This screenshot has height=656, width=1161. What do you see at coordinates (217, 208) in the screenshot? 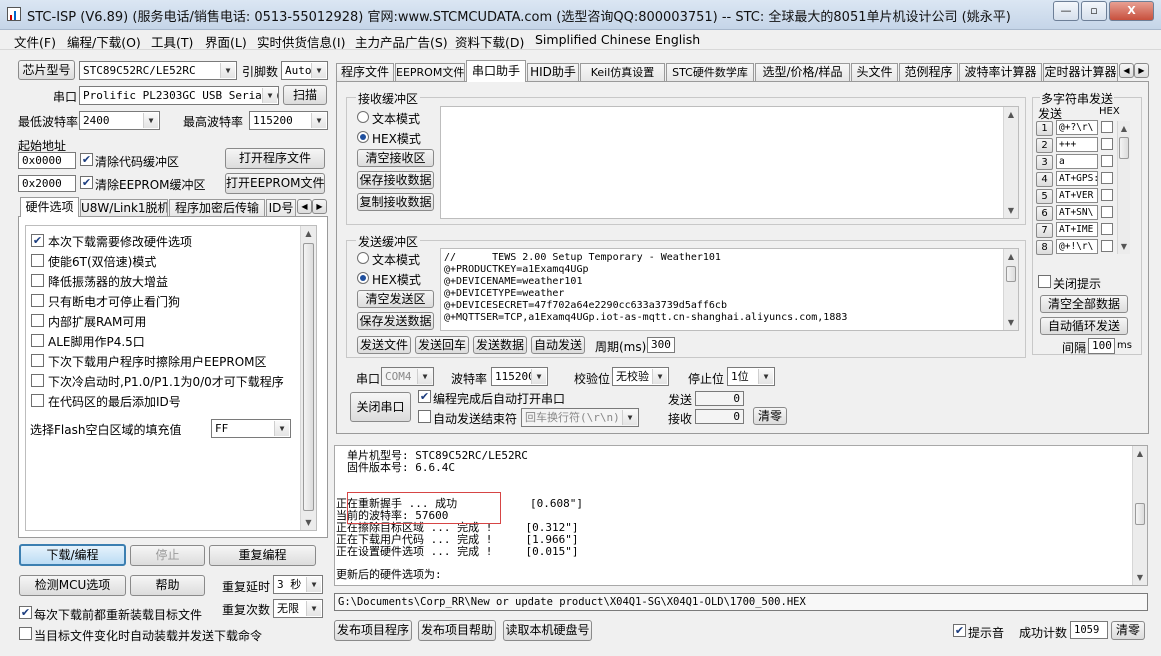
I see `tab-encrypted-transfer: 程序加密后传输` at bounding box center [217, 208].